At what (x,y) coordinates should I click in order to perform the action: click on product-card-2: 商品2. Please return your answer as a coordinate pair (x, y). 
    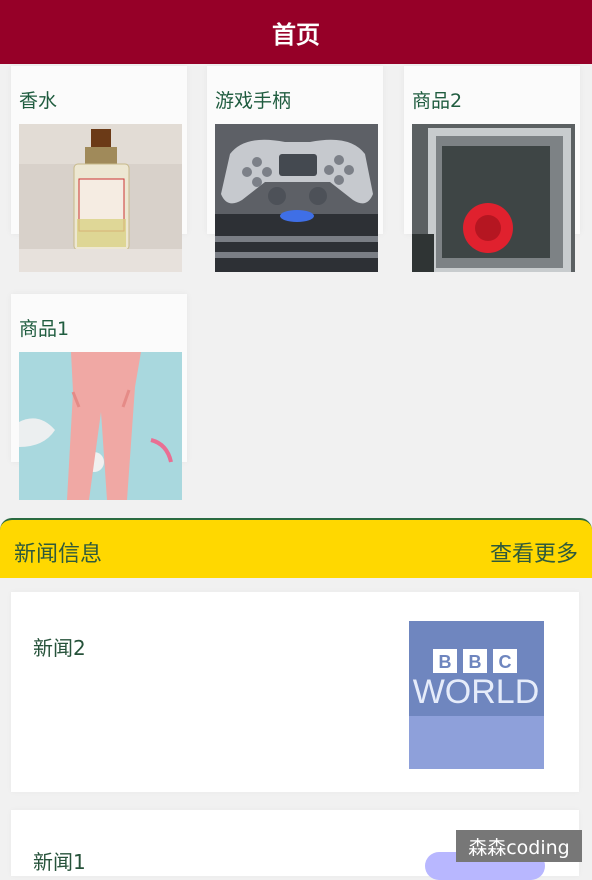
    Looking at the image, I should click on (492, 169).